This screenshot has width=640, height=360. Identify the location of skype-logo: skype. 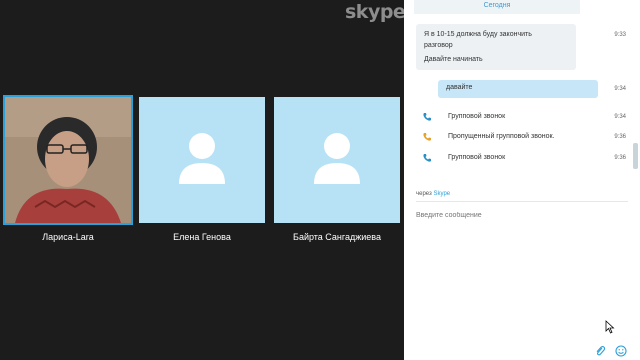
(375, 12).